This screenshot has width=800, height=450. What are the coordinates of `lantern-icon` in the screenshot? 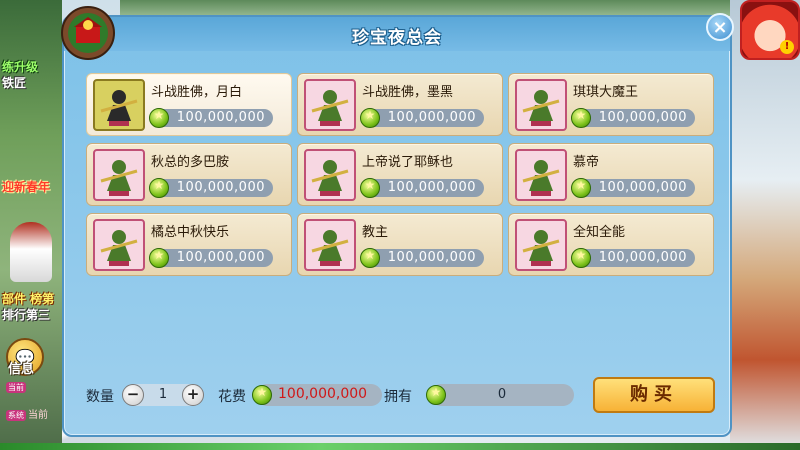 It's located at (88, 33).